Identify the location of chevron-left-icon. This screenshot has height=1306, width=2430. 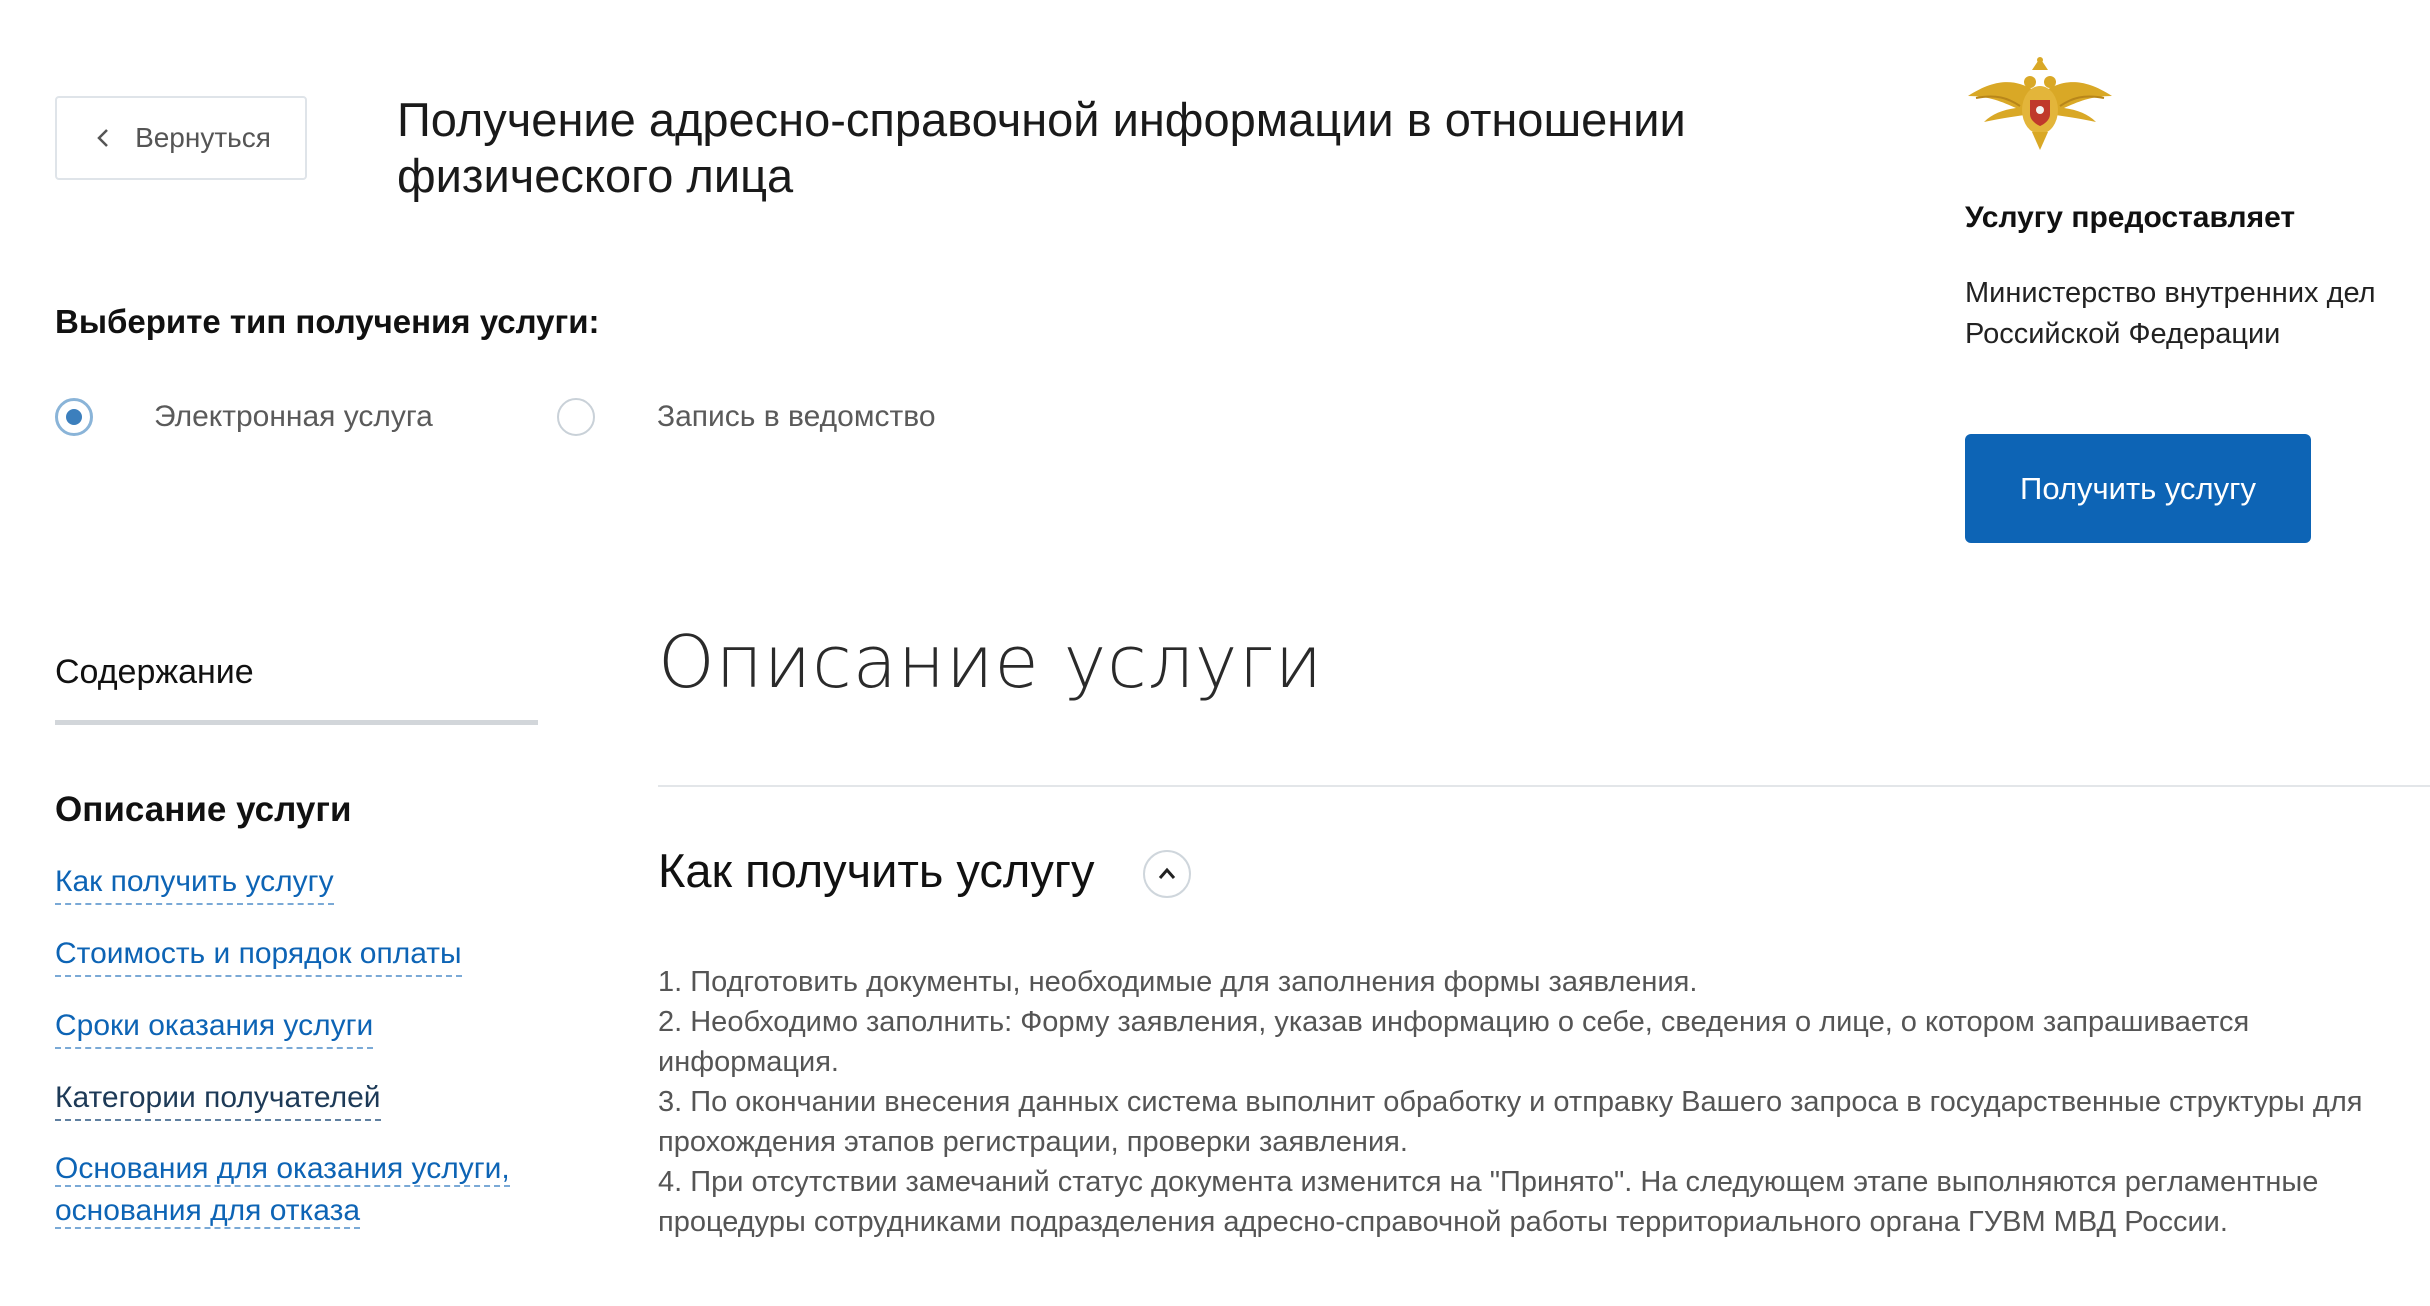
(102, 138).